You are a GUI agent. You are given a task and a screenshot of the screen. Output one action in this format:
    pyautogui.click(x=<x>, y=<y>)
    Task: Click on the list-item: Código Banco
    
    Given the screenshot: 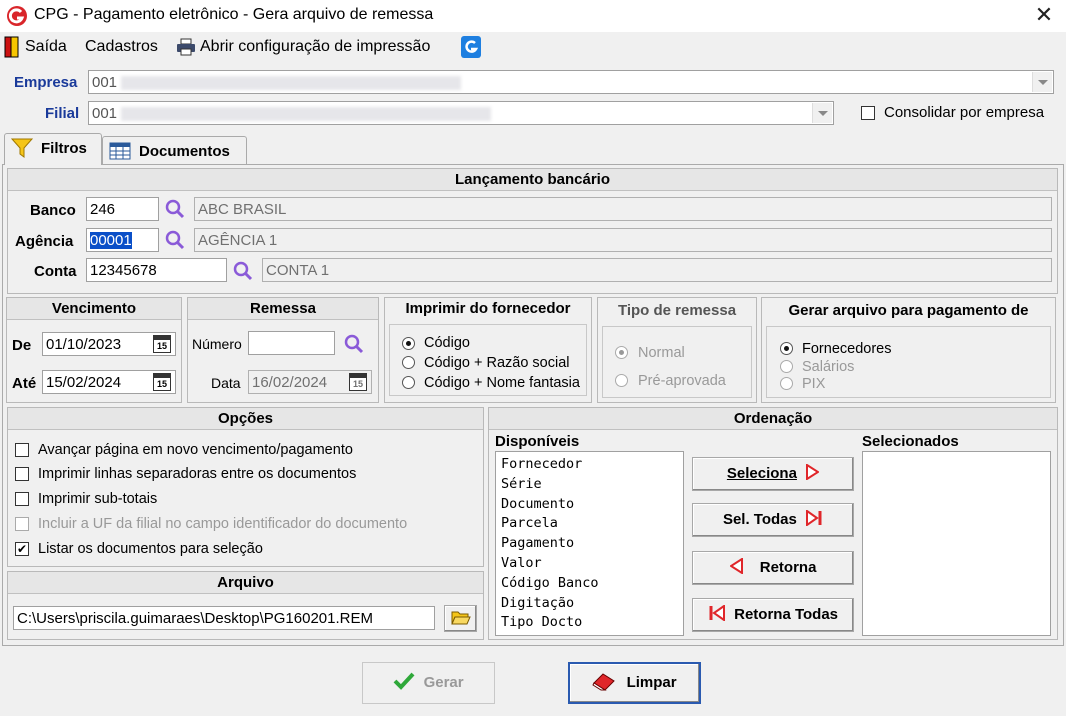 What is the action you would take?
    pyautogui.click(x=589, y=584)
    